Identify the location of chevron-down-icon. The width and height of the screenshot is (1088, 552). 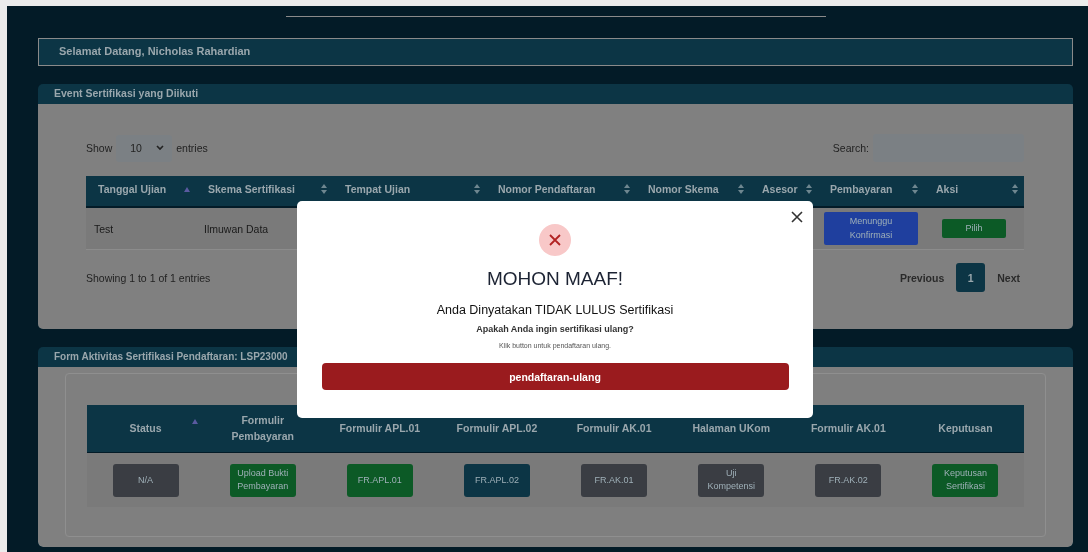
(160, 148).